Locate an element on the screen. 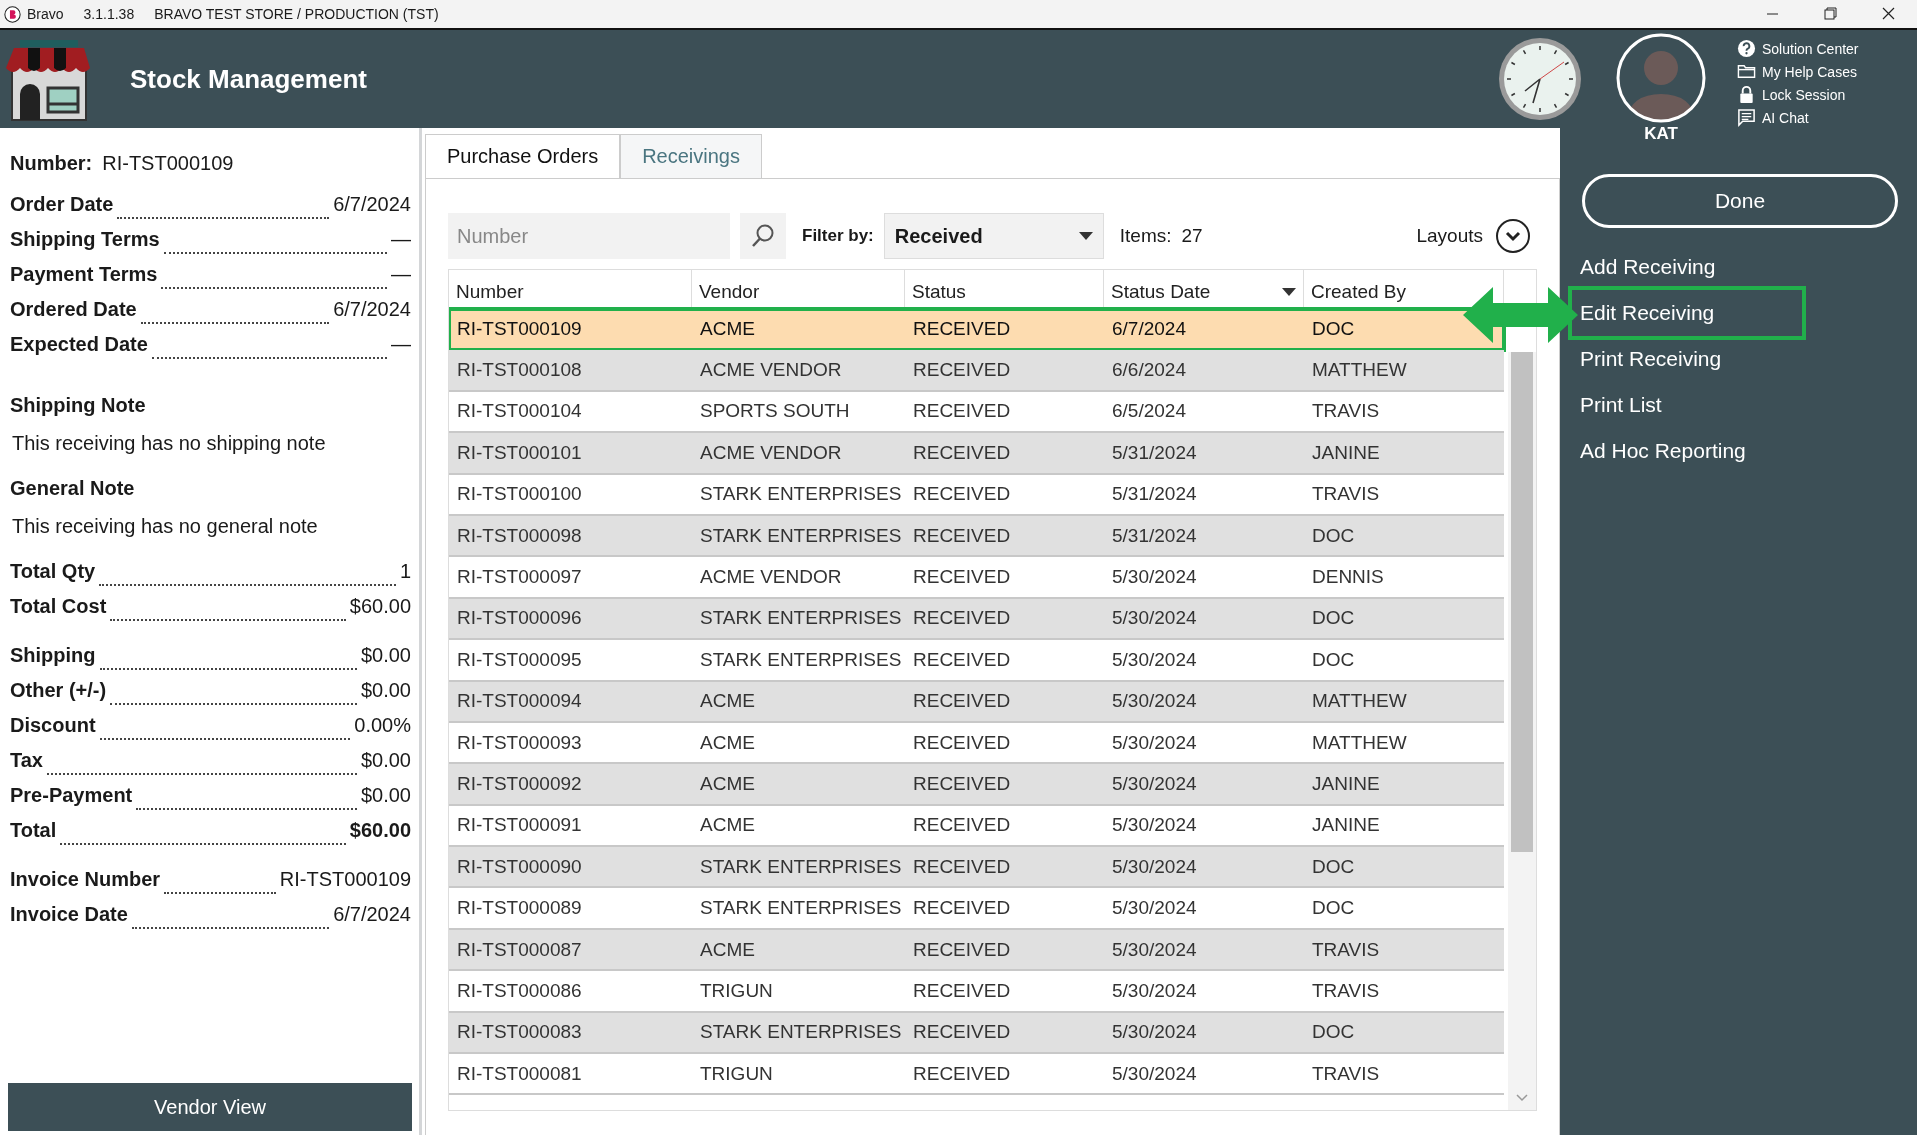 This screenshot has height=1135, width=1917. table-row: RI-TST000101 ACME VENDOR RECEIVED 5/31/2024 JANINE is located at coordinates (976, 454).